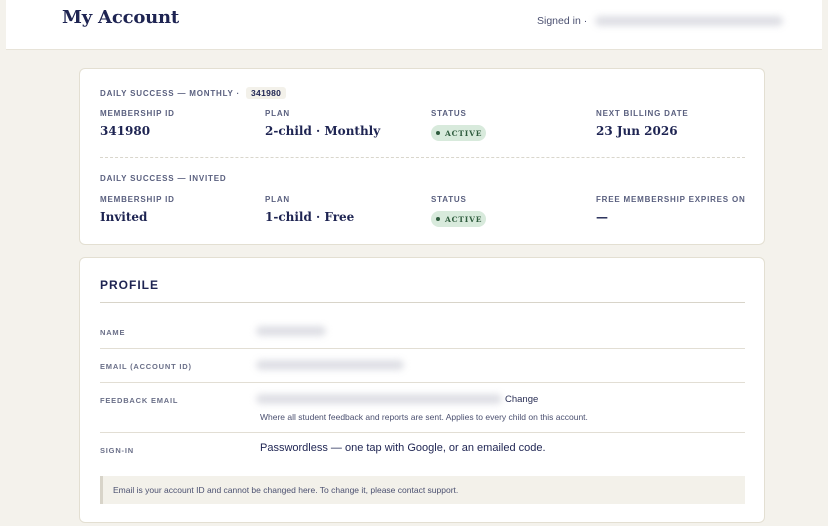 This screenshot has height=526, width=828. Describe the element at coordinates (130, 285) in the screenshot. I see `profile-title: PROFILE` at that location.